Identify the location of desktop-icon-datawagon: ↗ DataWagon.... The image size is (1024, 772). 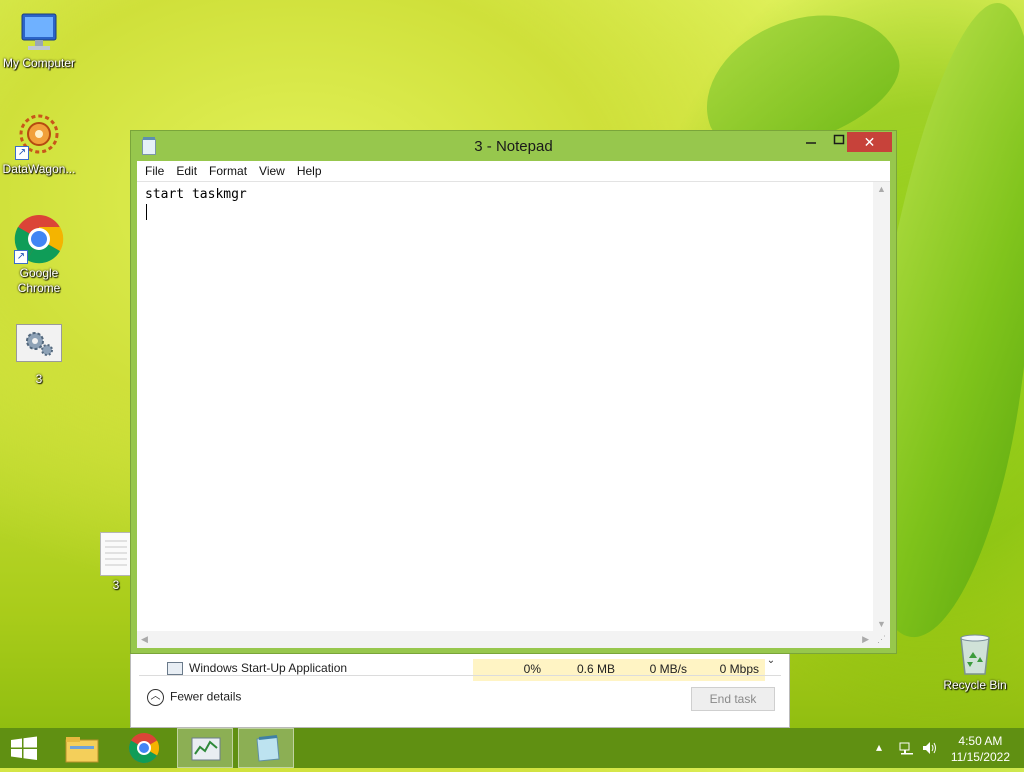
(39, 144).